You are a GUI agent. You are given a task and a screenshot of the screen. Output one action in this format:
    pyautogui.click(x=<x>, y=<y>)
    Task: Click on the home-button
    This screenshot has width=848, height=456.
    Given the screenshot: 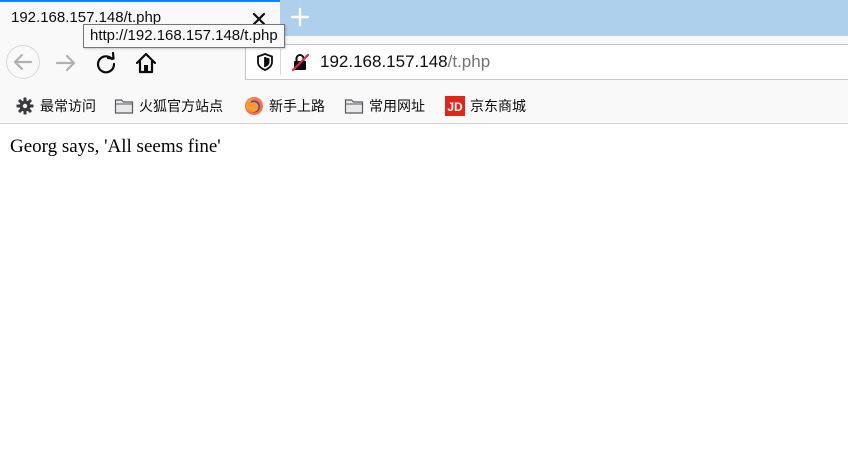 What is the action you would take?
    pyautogui.click(x=146, y=63)
    